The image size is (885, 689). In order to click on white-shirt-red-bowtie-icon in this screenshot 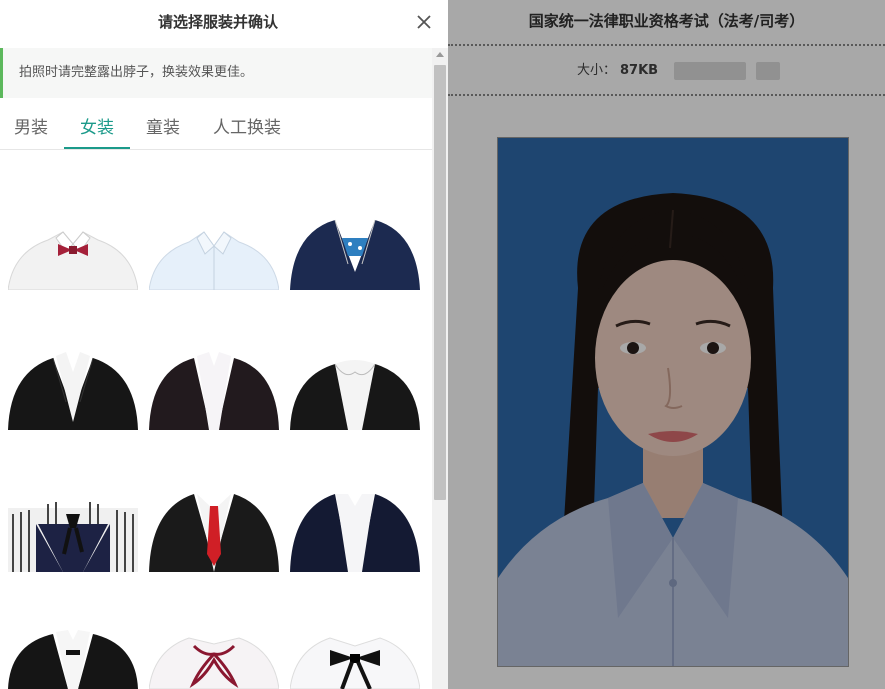, I will do `click(73, 260)`.